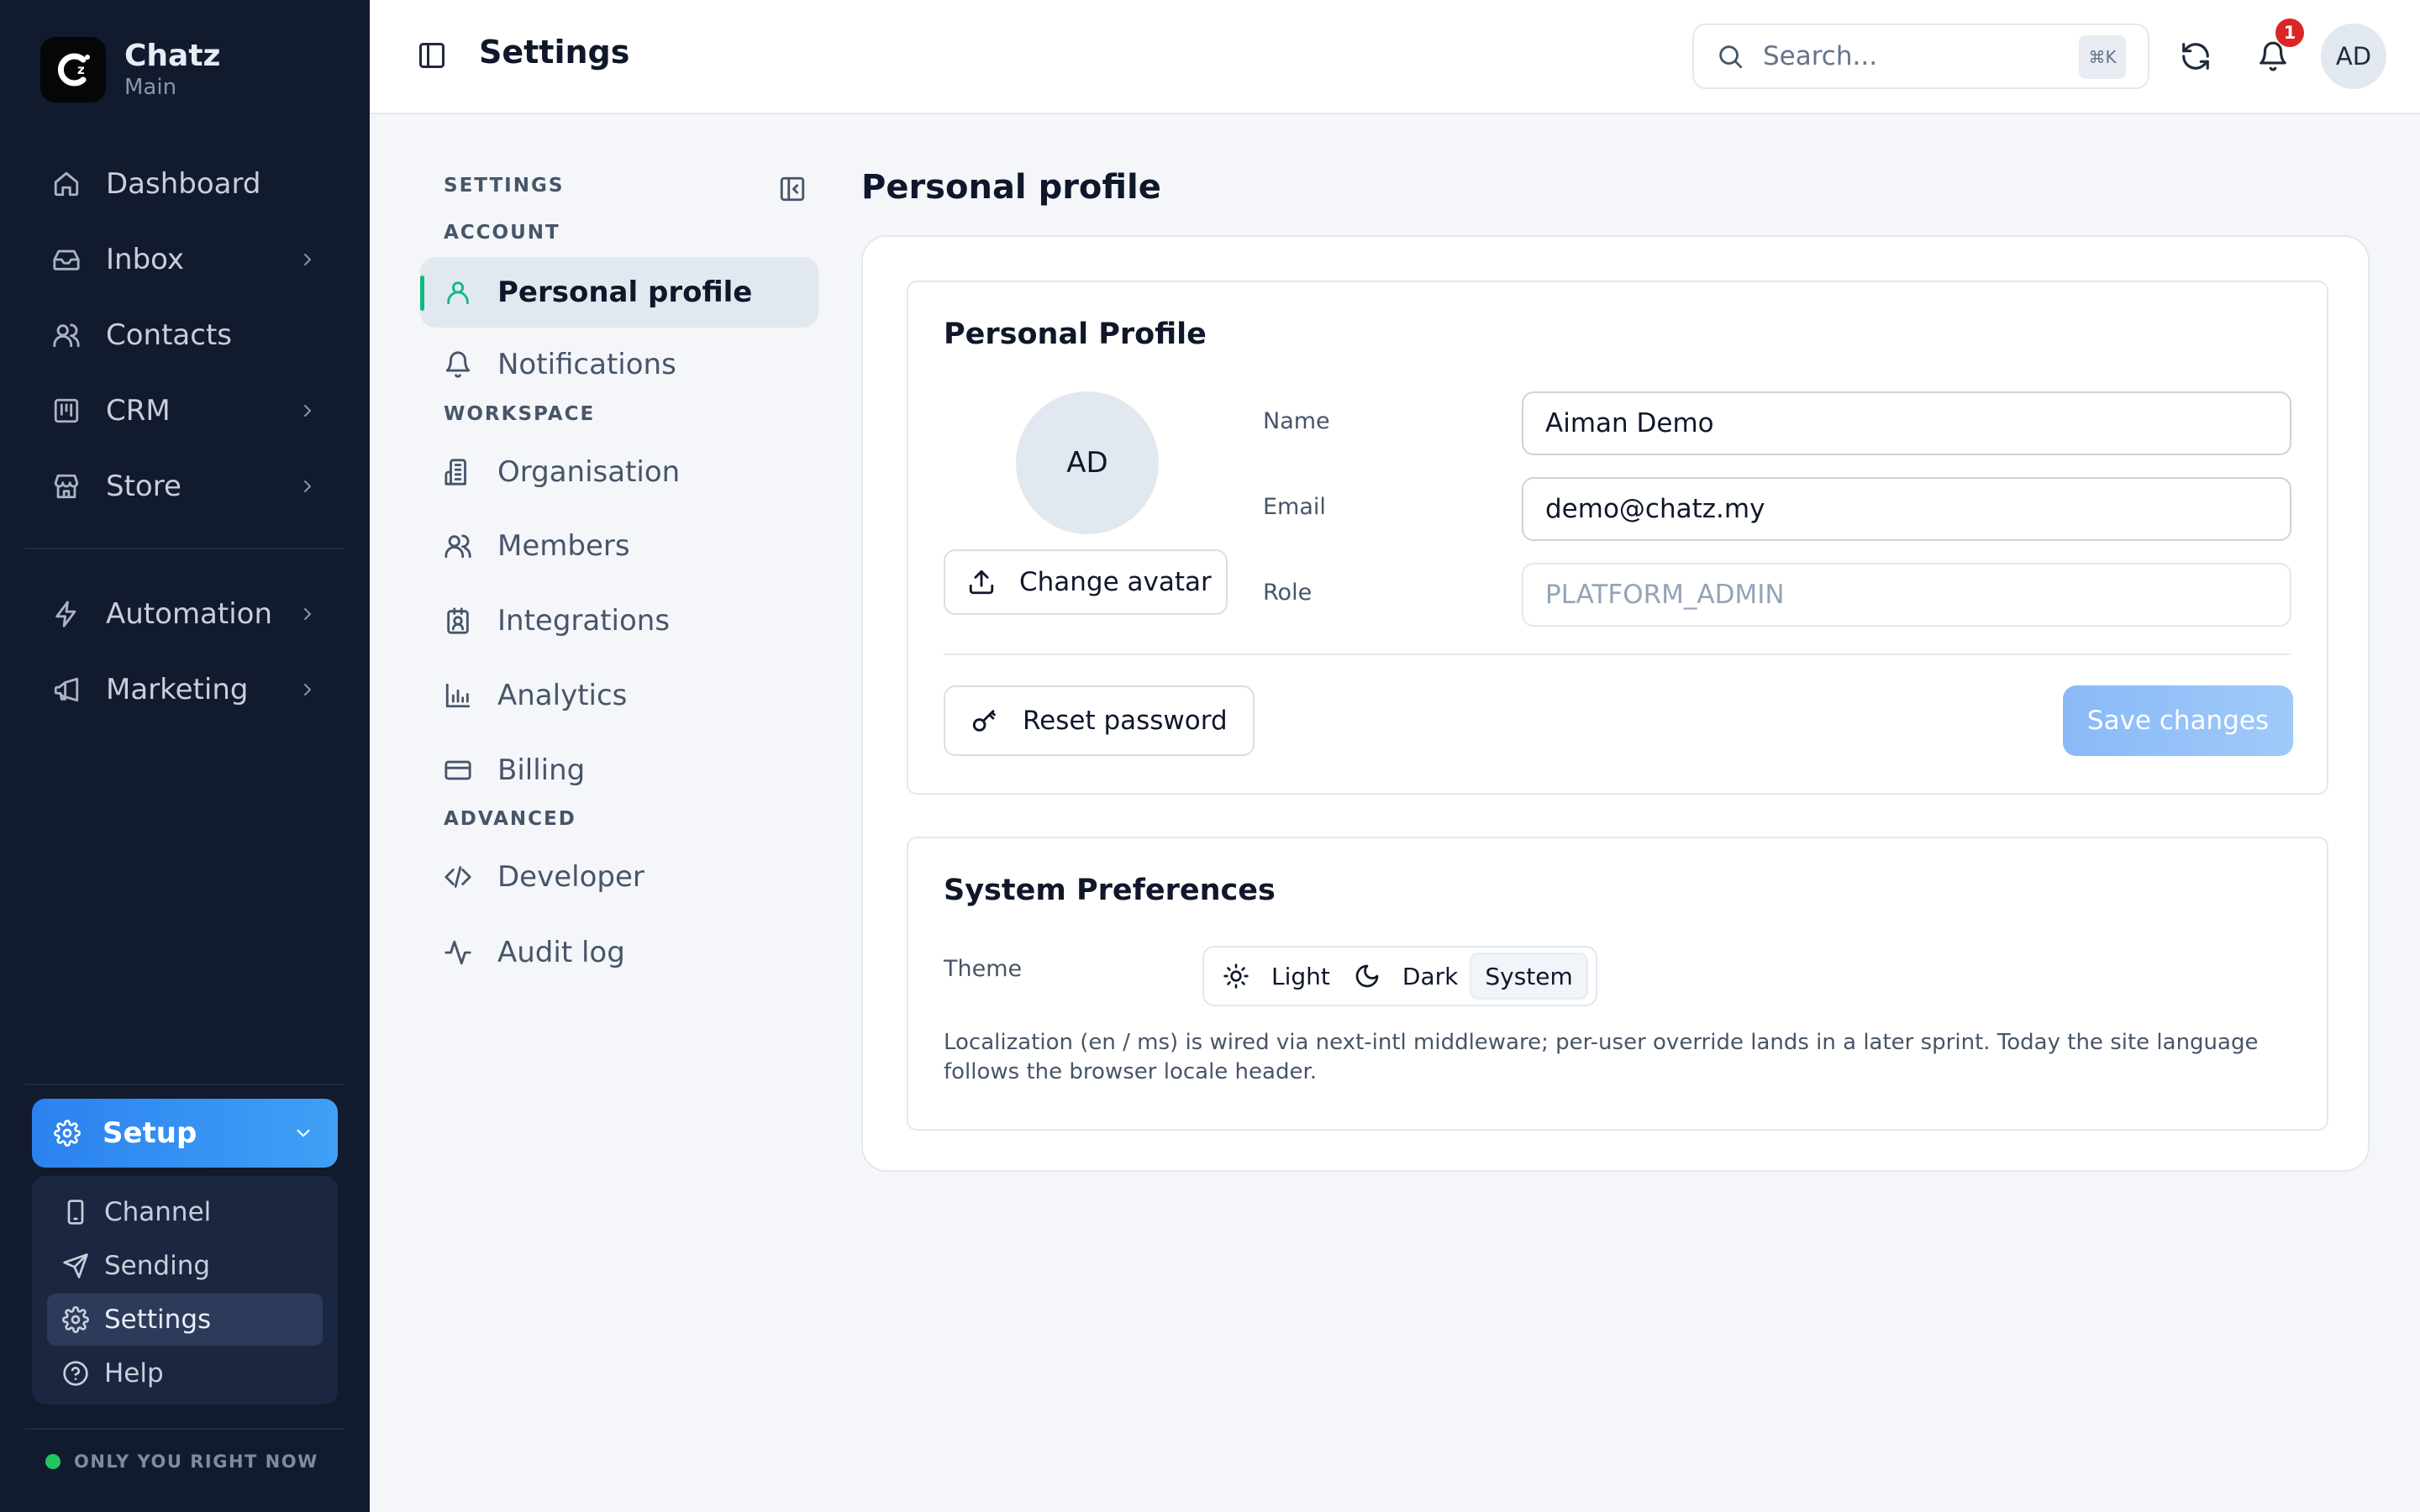 This screenshot has width=2420, height=1512. I want to click on nav-label: Dashboard, so click(183, 184).